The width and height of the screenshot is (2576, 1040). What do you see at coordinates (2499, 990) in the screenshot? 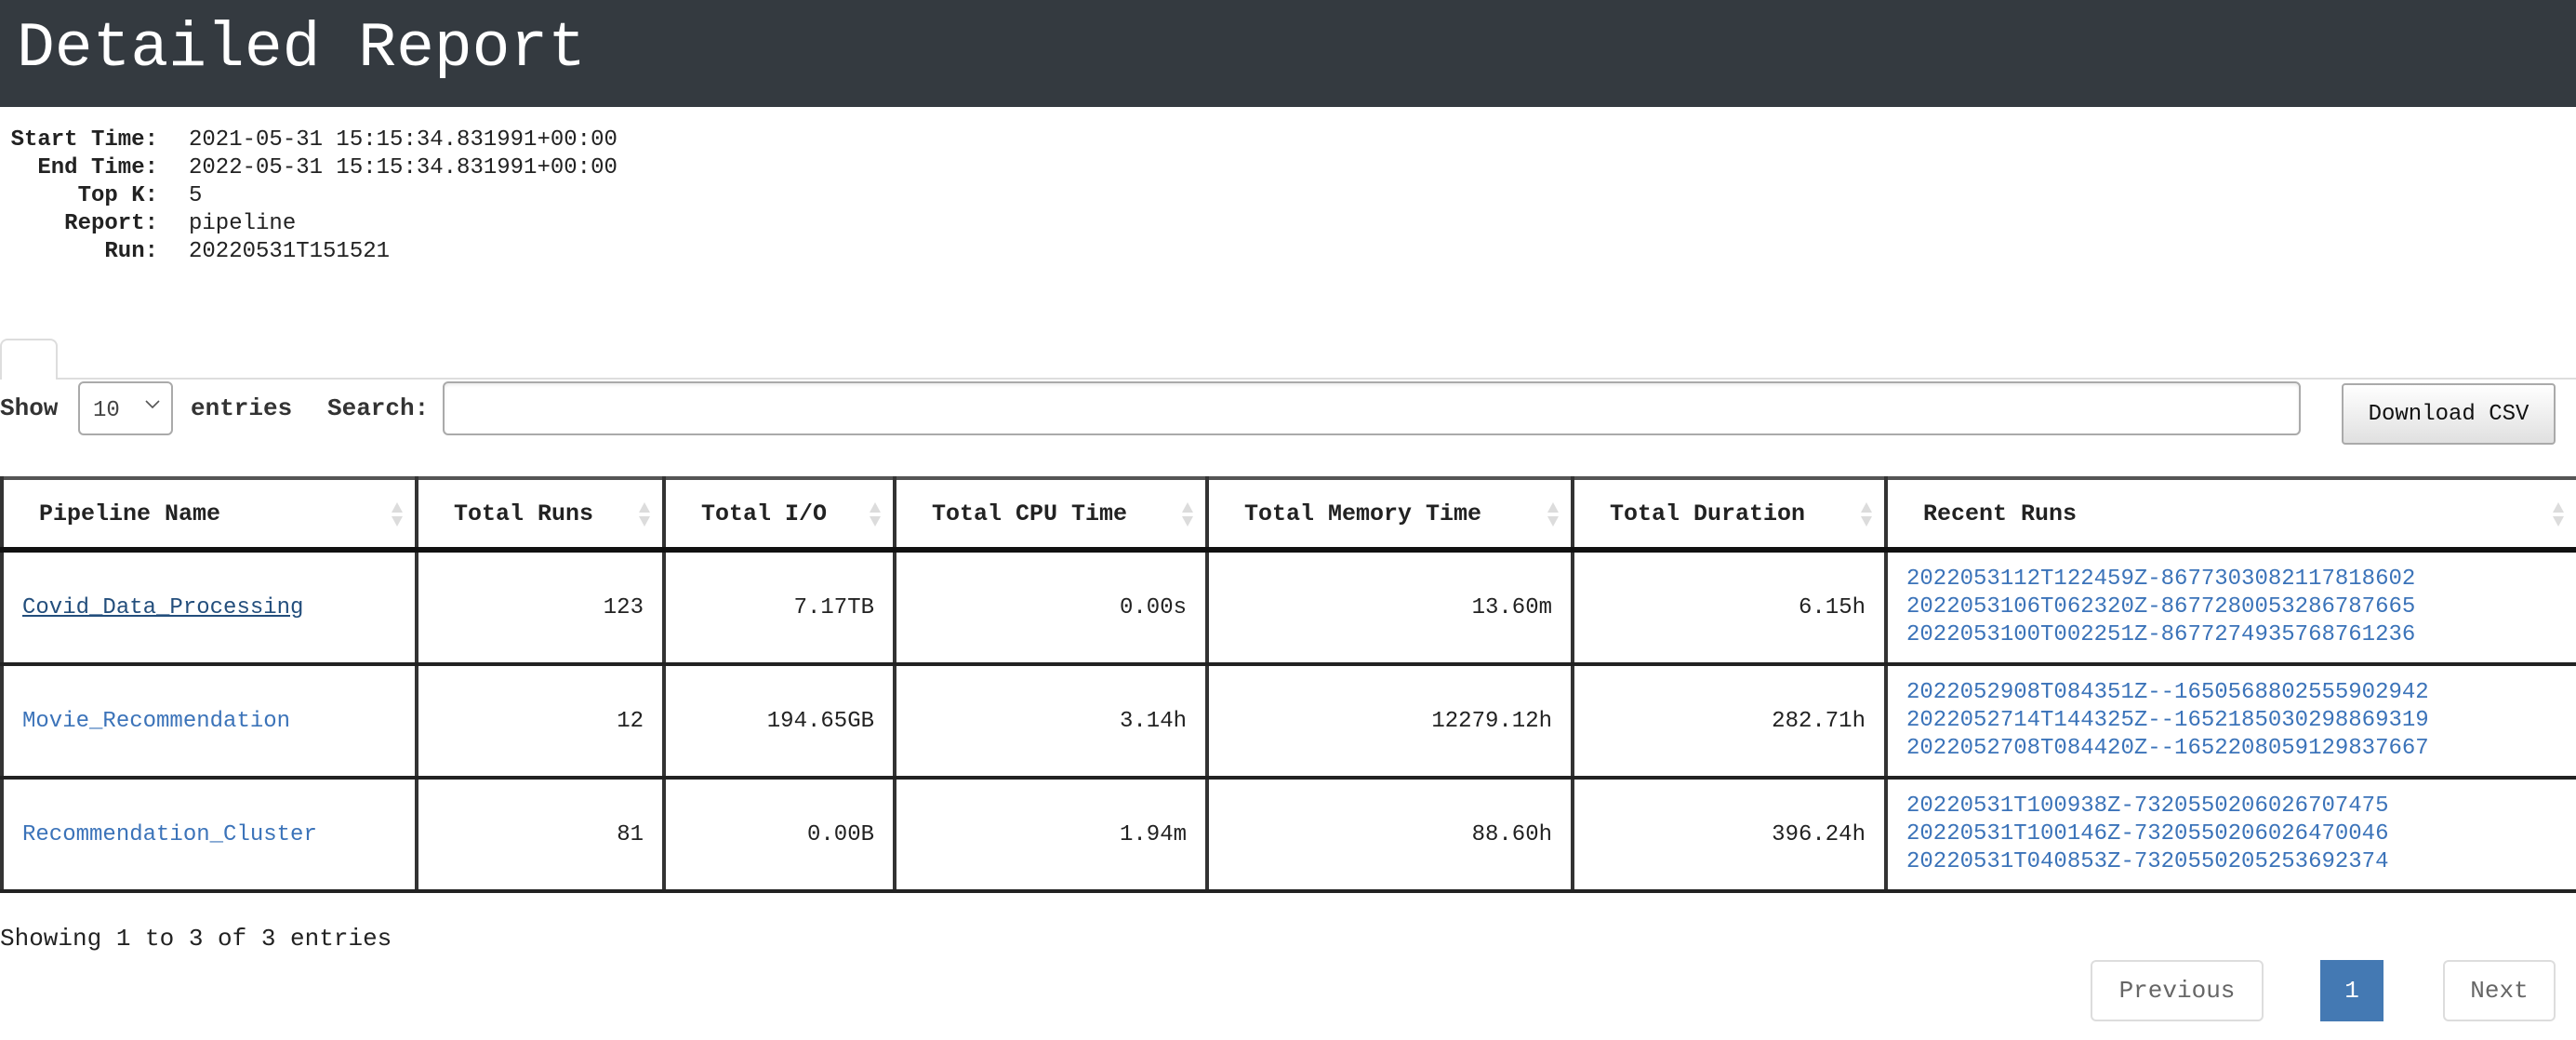
I see `next-page-button: Next` at bounding box center [2499, 990].